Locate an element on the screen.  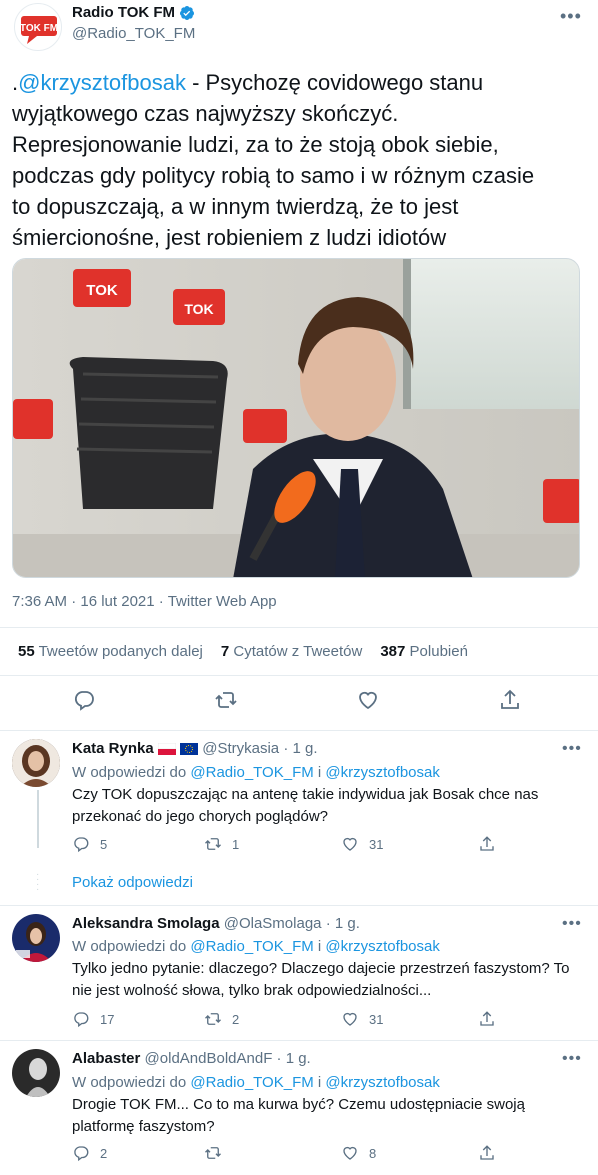
tweet-meta: 7:36 AM · 16 lut 2021 · Twitter Web App is located at coordinates (144, 601).